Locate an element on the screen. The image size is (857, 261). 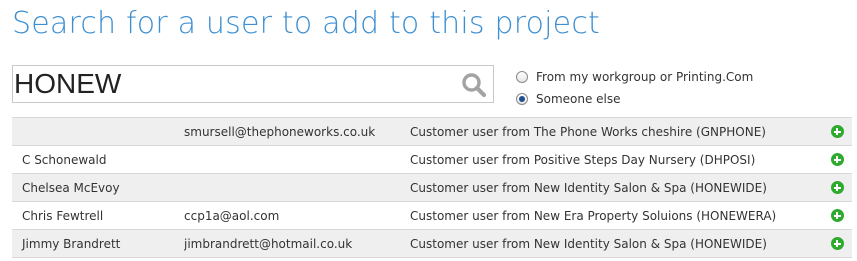
page-title: Search for a user to add to this project is located at coordinates (306, 23).